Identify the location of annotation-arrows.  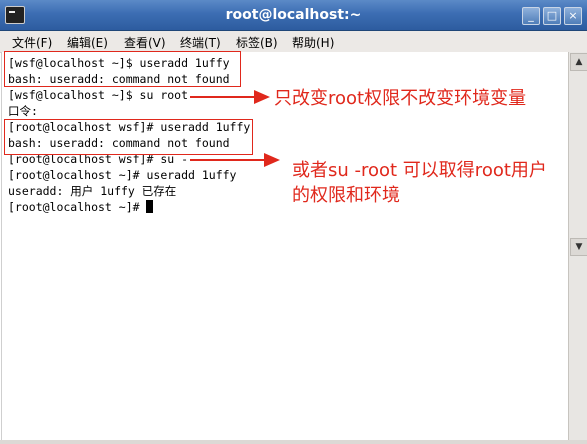
(235, 128).